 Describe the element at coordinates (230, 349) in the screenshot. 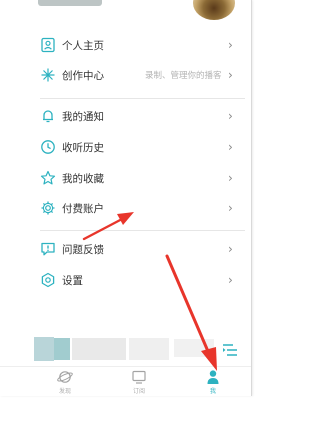

I see `playlist-icon` at that location.